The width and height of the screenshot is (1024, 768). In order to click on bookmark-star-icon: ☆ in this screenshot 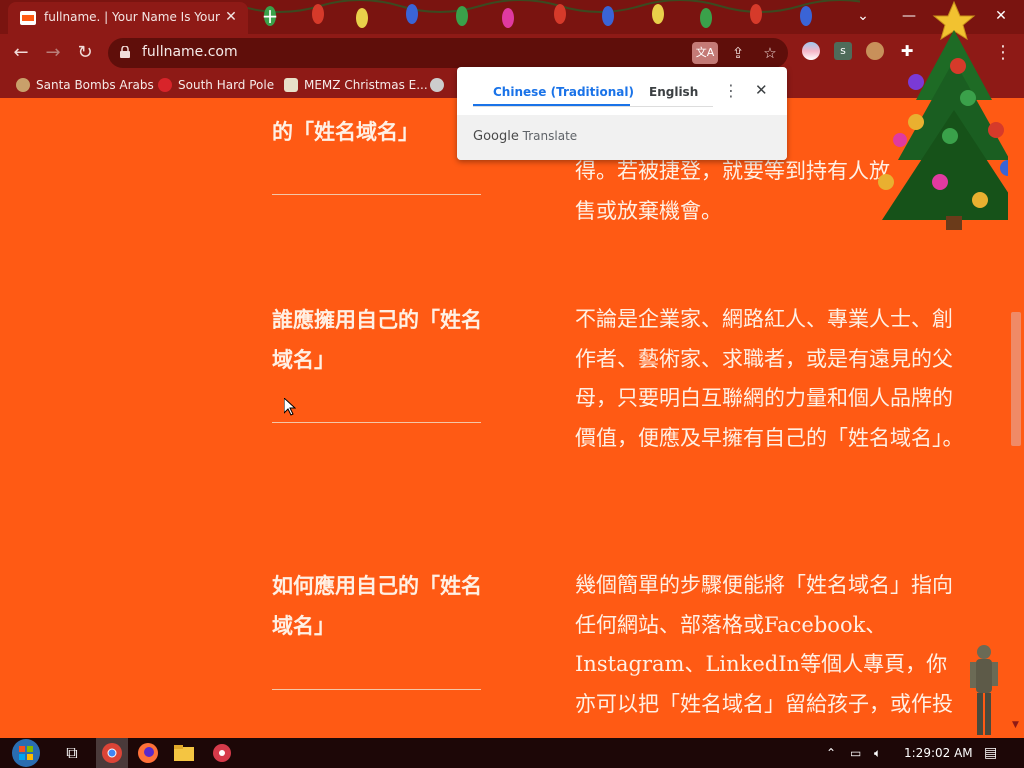, I will do `click(770, 53)`.